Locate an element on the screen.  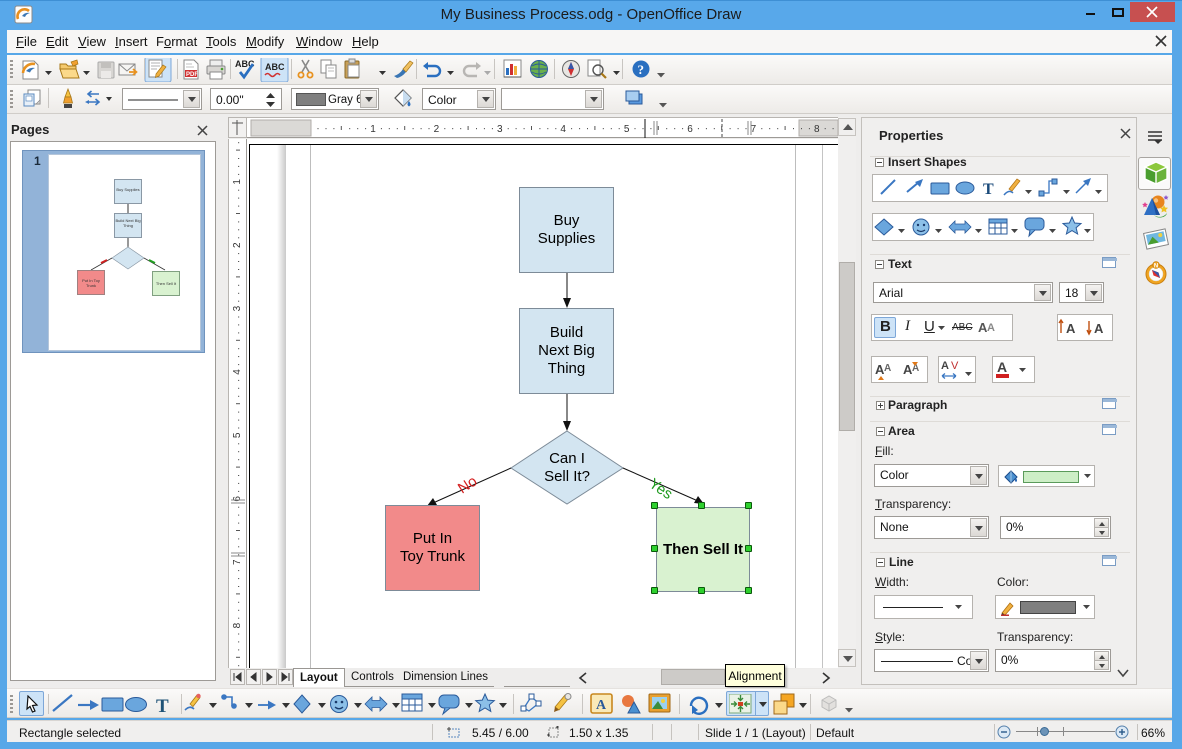
svg-text: No is located at coordinates (467, 485).